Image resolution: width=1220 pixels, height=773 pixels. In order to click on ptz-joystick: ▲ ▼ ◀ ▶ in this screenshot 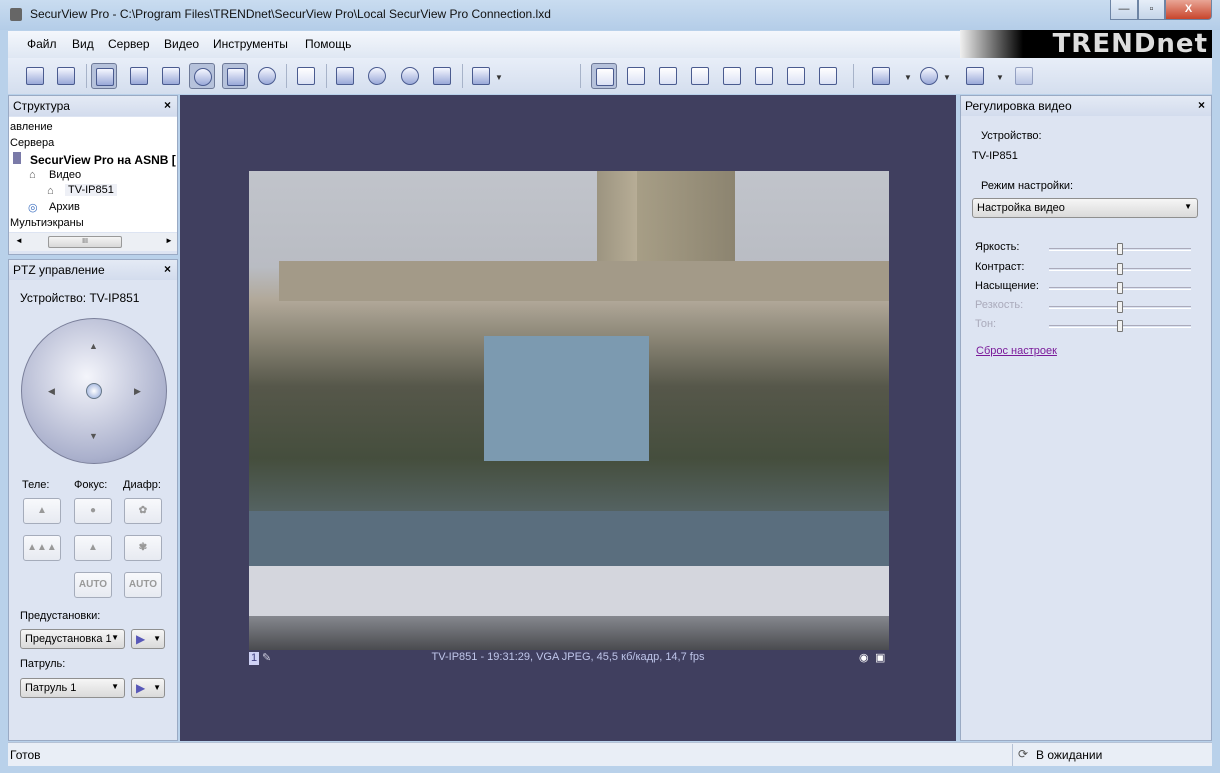, I will do `click(94, 391)`.